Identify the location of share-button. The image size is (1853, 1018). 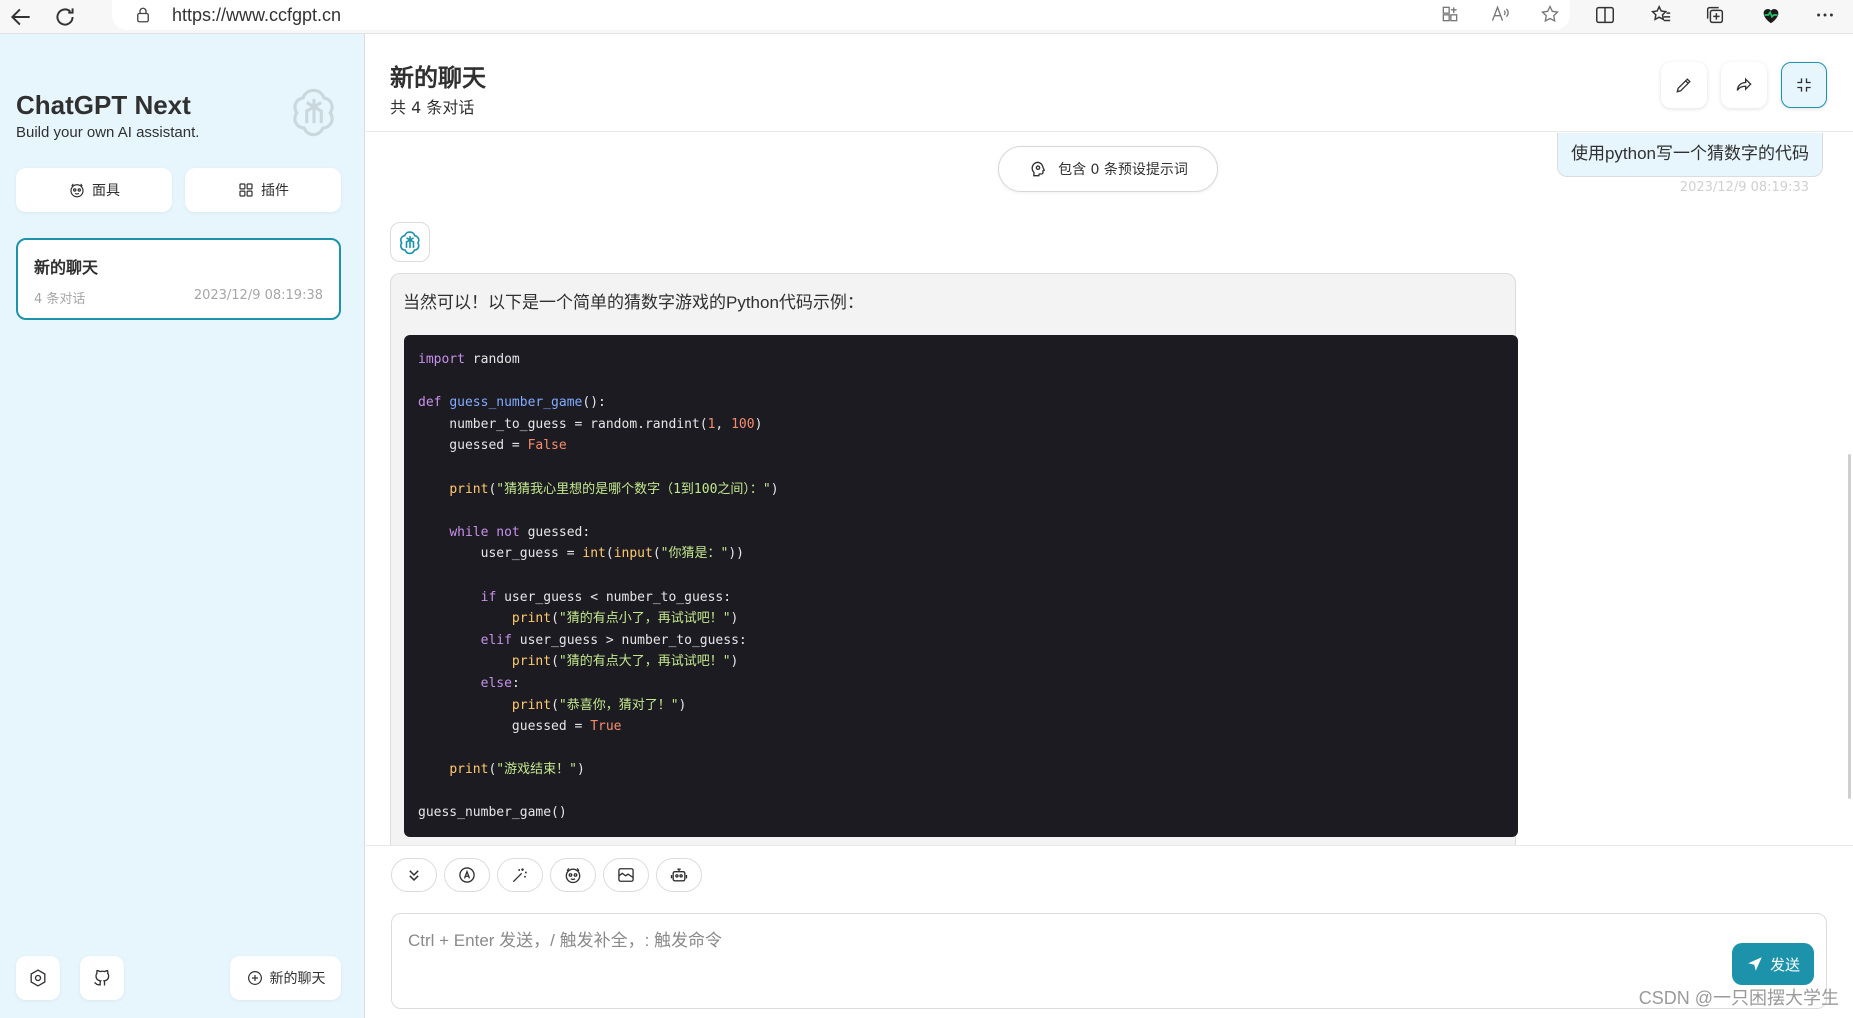
(1744, 85).